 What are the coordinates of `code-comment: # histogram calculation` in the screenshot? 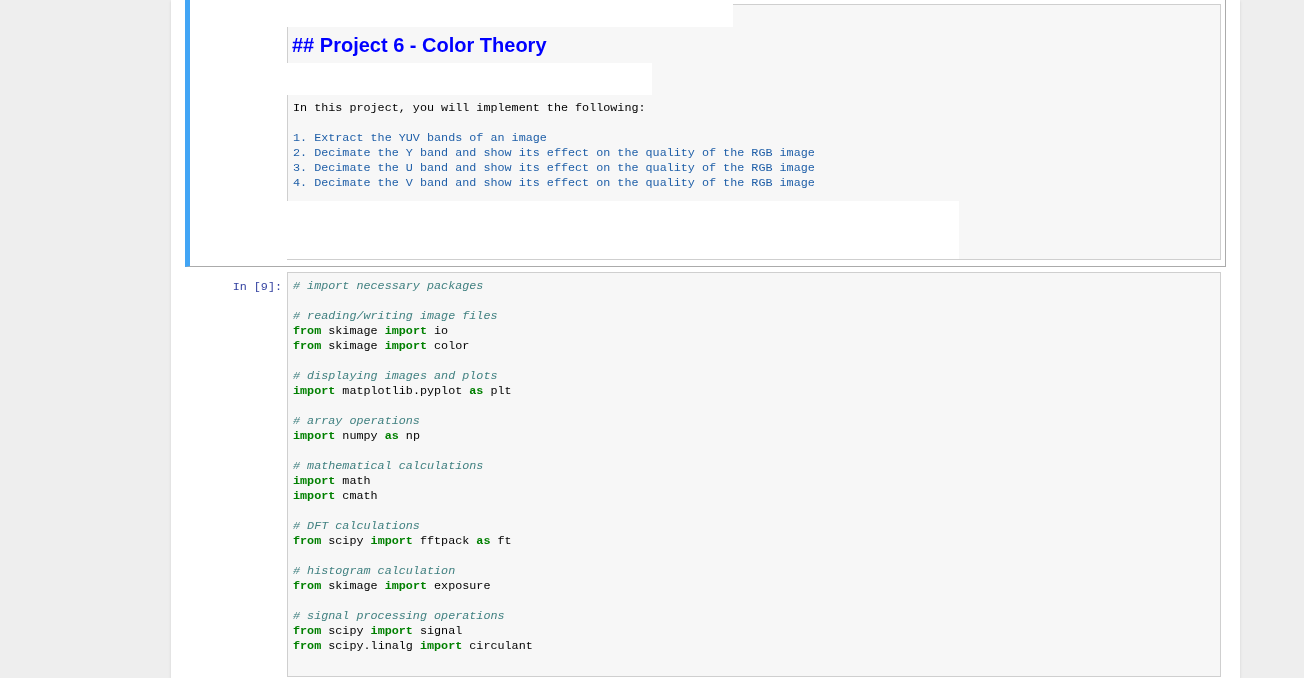 It's located at (374, 571).